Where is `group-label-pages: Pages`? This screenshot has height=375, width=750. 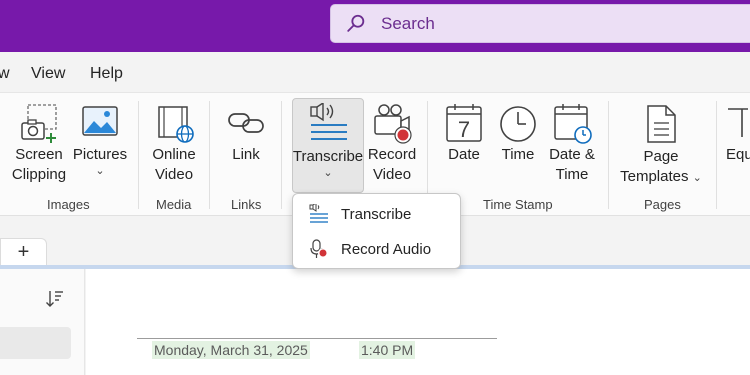 group-label-pages: Pages is located at coordinates (662, 204).